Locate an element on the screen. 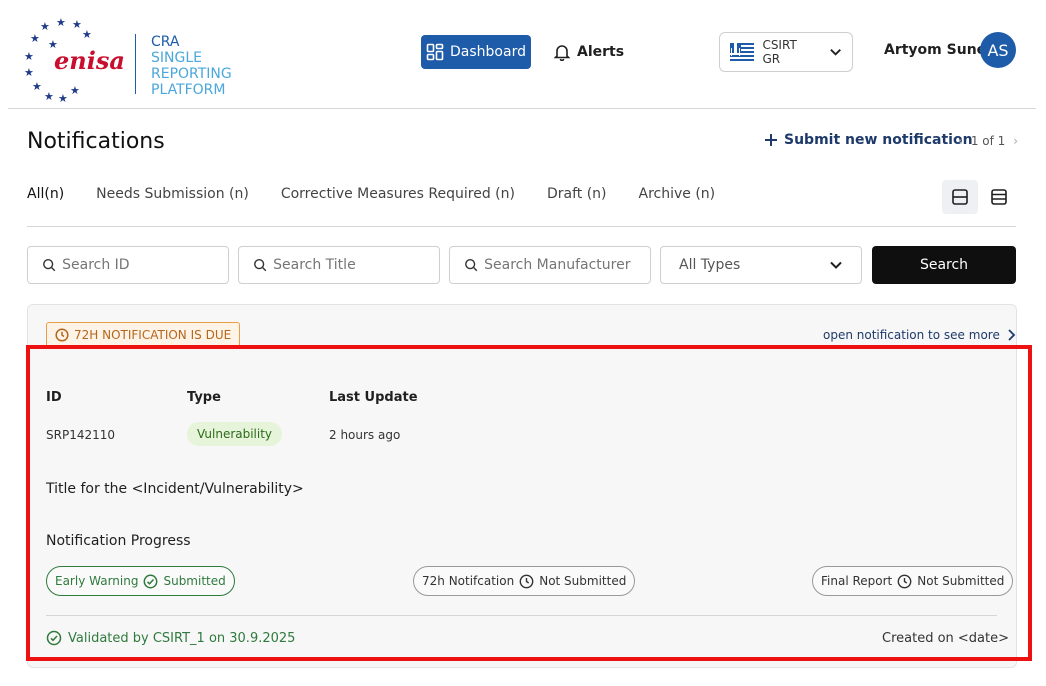 This screenshot has height=686, width=1046. nav-dashboard-button: Dashboard is located at coordinates (476, 52).